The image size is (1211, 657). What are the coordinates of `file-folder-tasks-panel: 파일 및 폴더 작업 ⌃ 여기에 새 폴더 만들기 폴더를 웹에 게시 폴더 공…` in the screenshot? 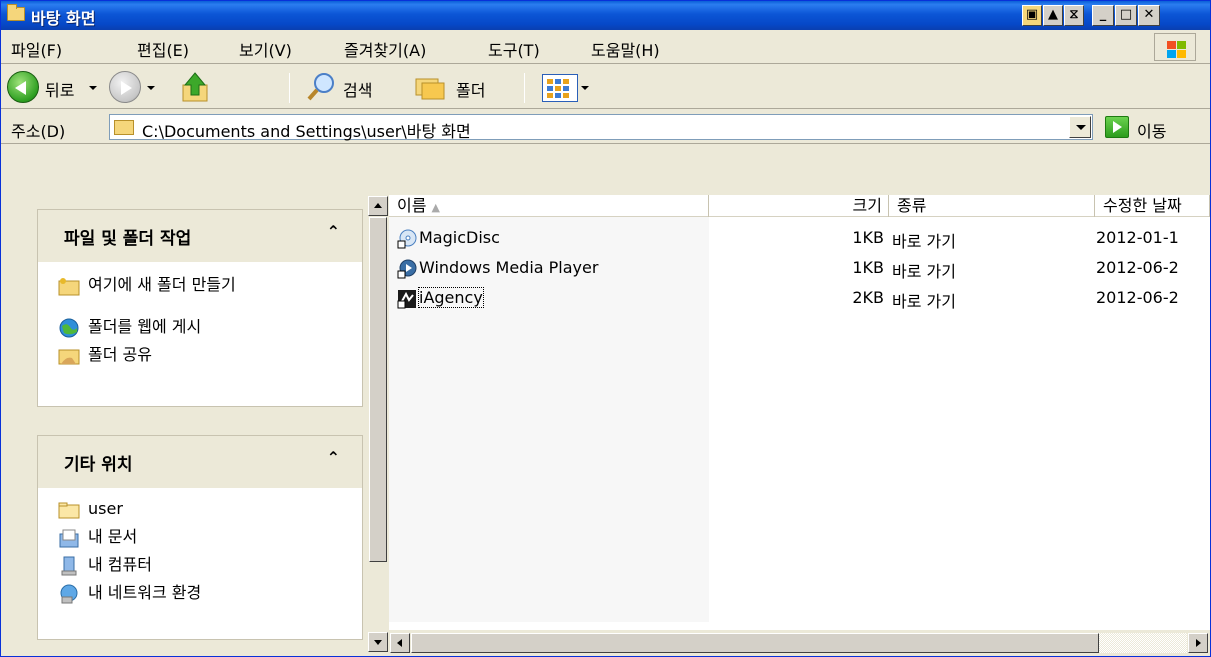 It's located at (200, 308).